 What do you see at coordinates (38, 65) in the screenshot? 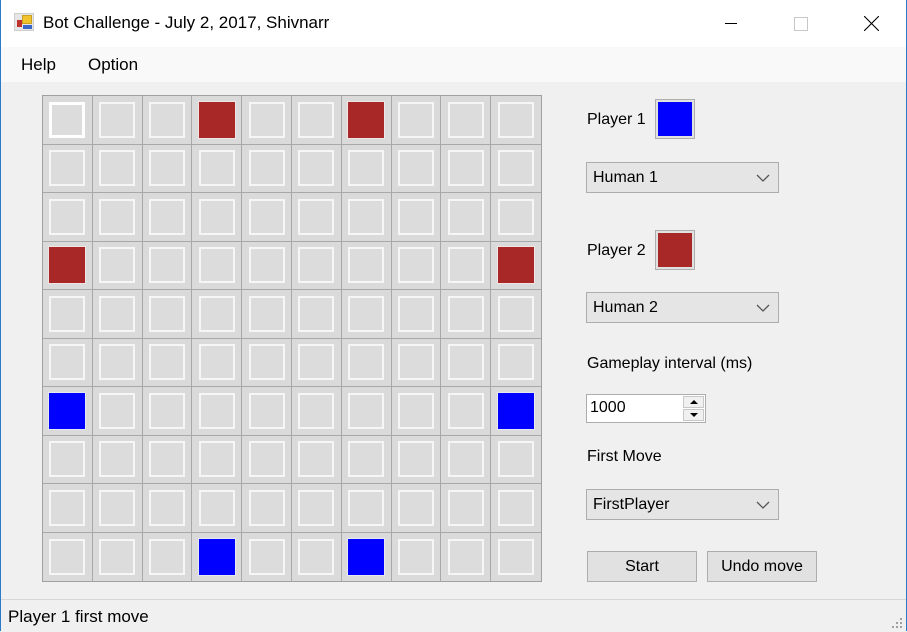
I see `menu-help: Help` at bounding box center [38, 65].